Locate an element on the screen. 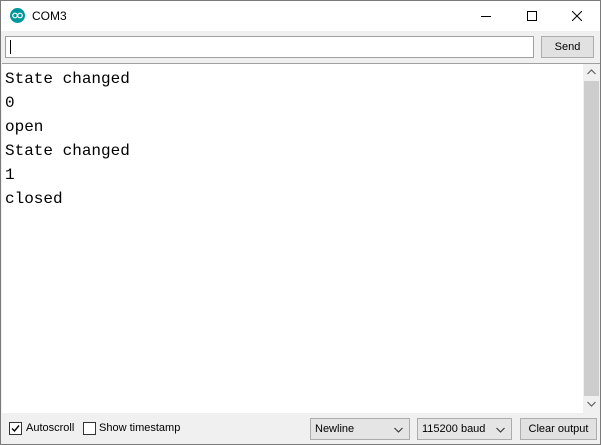 The width and height of the screenshot is (601, 445). output-line: 1 is located at coordinates (10, 175).